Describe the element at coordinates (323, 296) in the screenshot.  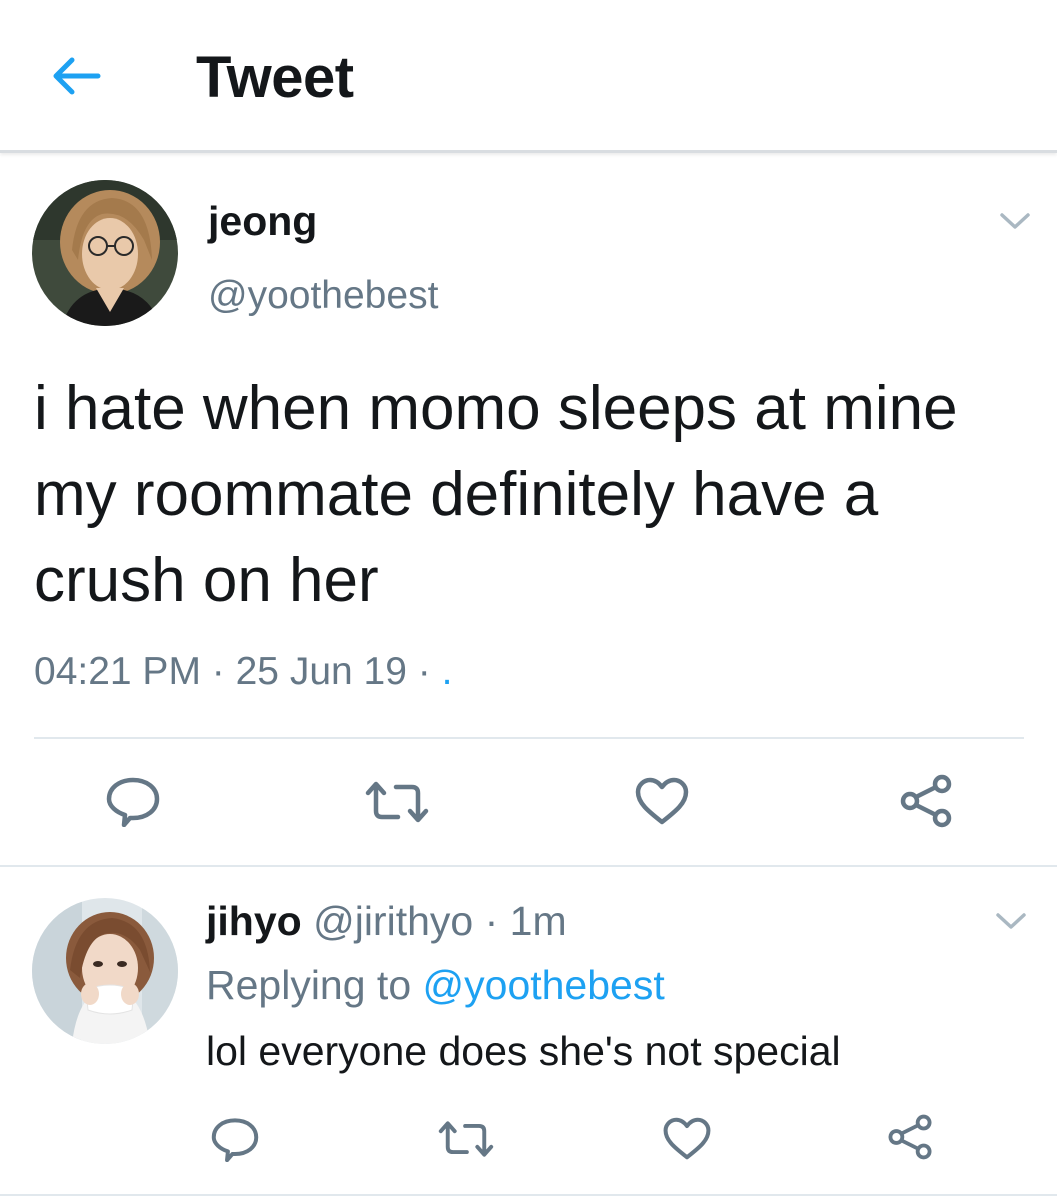
I see `author-handle: @yoothebest` at that location.